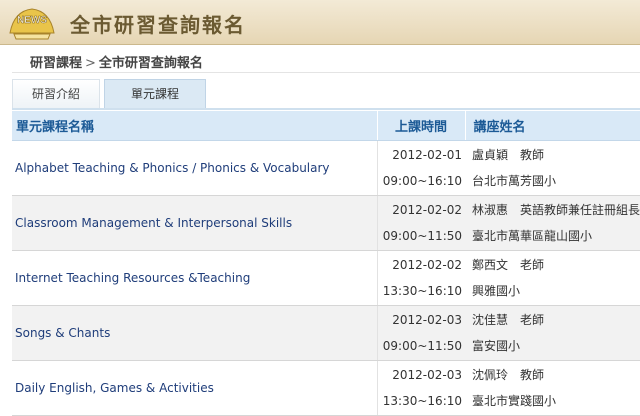 Image resolution: width=640 pixels, height=416 pixels. Describe the element at coordinates (552, 278) in the screenshot. I see `lecturer-cell: 鄭西文 老師 興雅國小` at that location.